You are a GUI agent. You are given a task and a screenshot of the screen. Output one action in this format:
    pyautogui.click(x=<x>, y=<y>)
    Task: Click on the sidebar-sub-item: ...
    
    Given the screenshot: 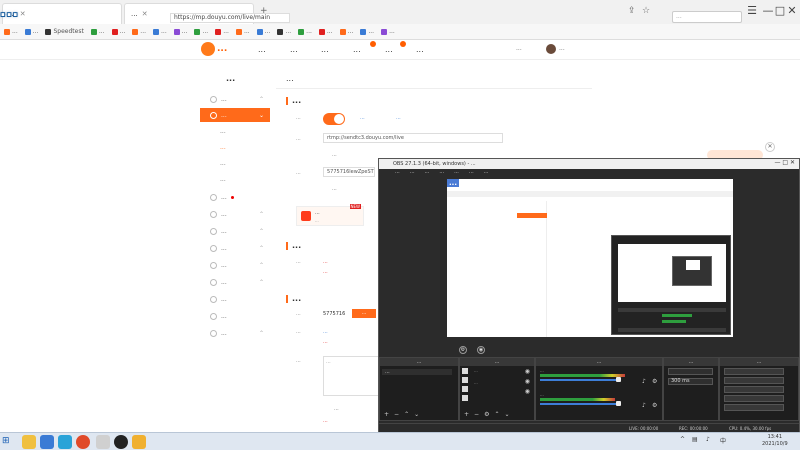 What is the action you would take?
    pyautogui.click(x=223, y=163)
    